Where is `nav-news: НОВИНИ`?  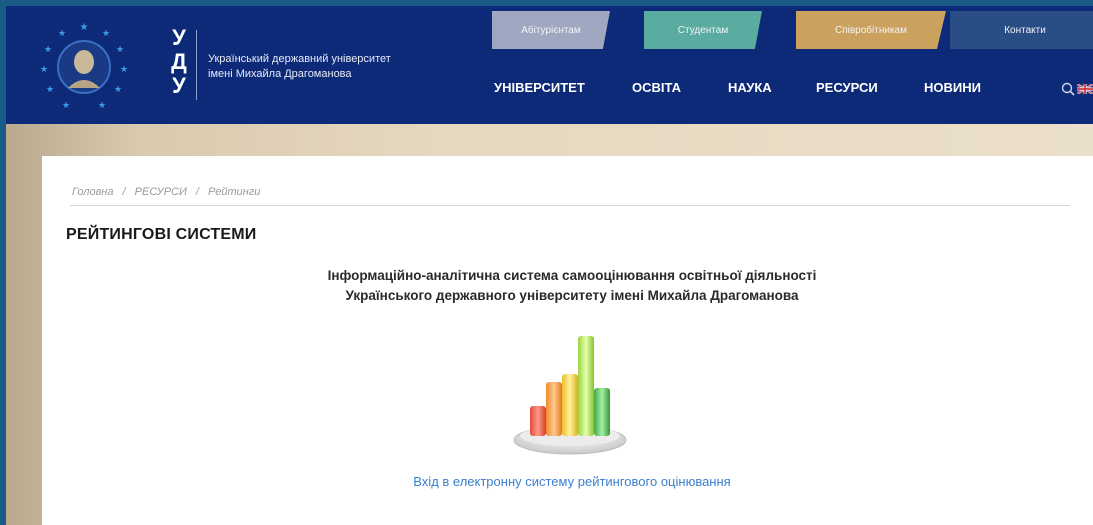 nav-news: НОВИНИ is located at coordinates (952, 88).